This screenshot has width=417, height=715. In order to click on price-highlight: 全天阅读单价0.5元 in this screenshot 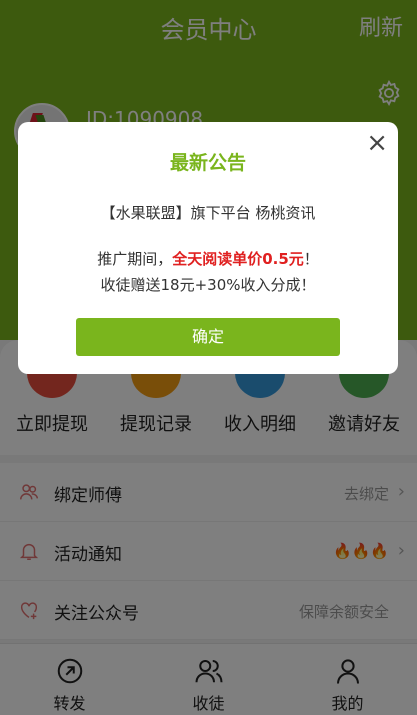, I will do `click(238, 259)`.